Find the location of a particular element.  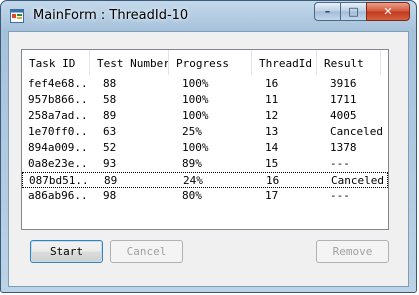

table-row-focused: 087bd51... 89 24% 16 Canceled is located at coordinates (205, 180).